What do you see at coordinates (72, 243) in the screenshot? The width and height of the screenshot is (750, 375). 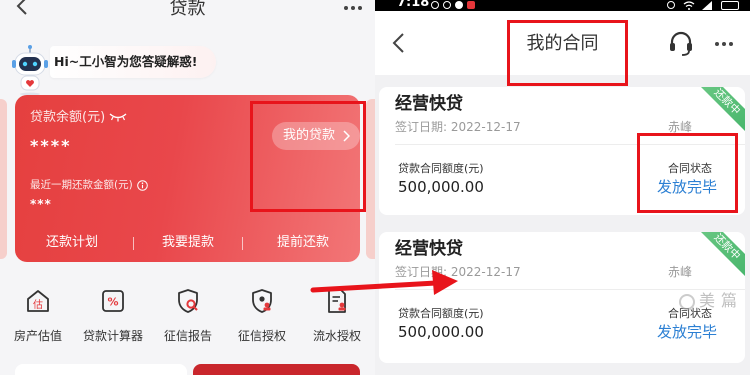 I see `repayment-plan-button: 还款计划` at bounding box center [72, 243].